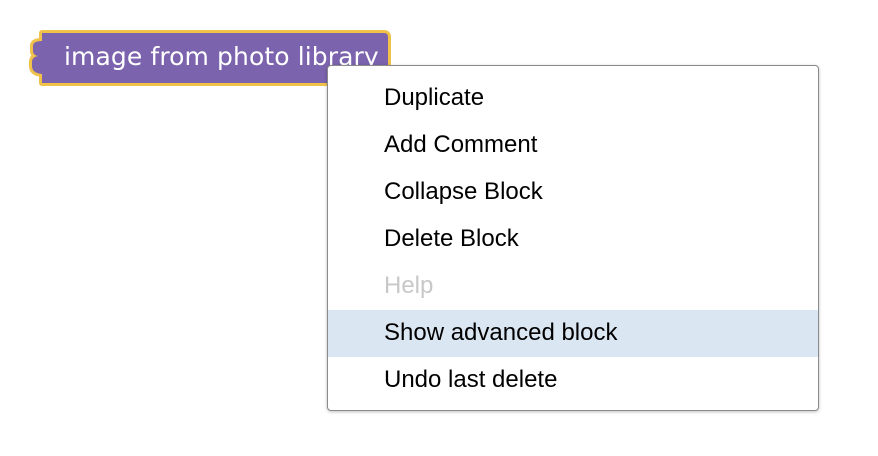 This screenshot has width=878, height=456. Describe the element at coordinates (573, 380) in the screenshot. I see `menu-item-undo-last-delete: Undo last delete` at that location.